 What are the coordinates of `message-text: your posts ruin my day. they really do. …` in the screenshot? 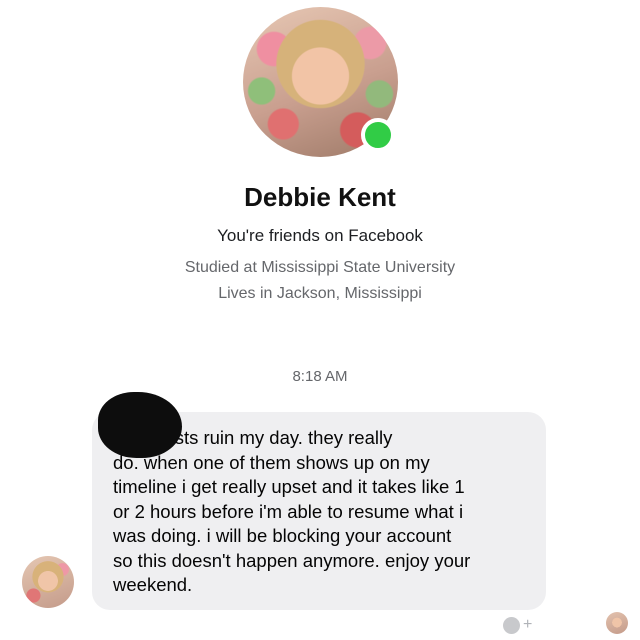 It's located at (292, 511).